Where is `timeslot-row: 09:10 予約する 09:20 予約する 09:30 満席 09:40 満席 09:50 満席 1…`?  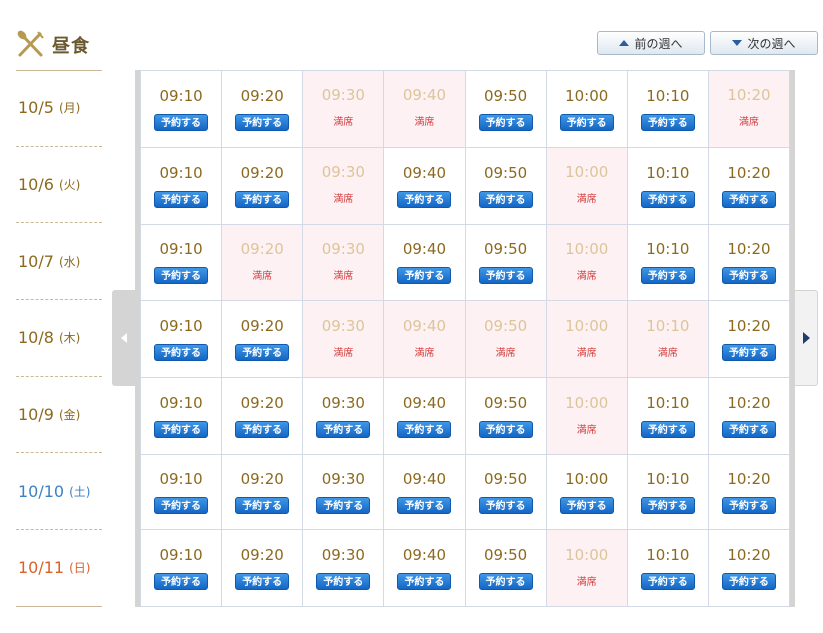
timeslot-row: 09:10 予約する 09:20 予約する 09:30 満席 09:40 満席 09:50 満席 1… is located at coordinates (465, 339).